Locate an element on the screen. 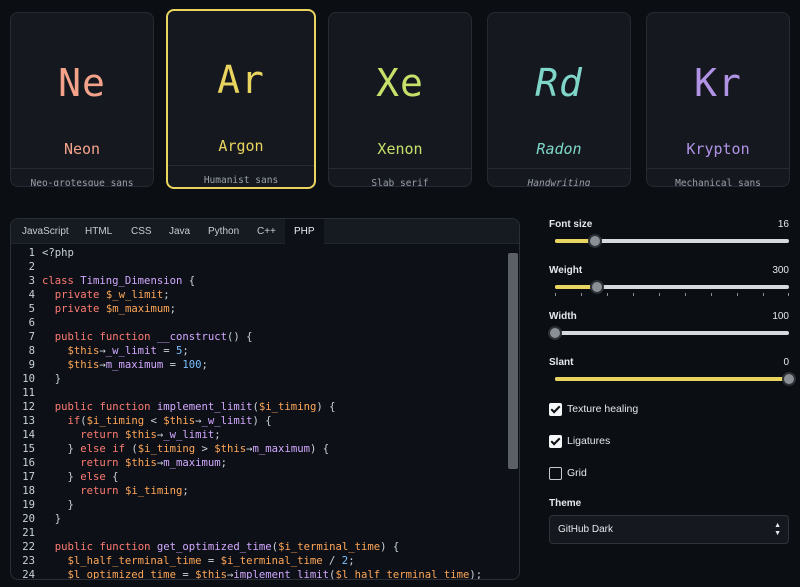  weight-slider is located at coordinates (672, 288).